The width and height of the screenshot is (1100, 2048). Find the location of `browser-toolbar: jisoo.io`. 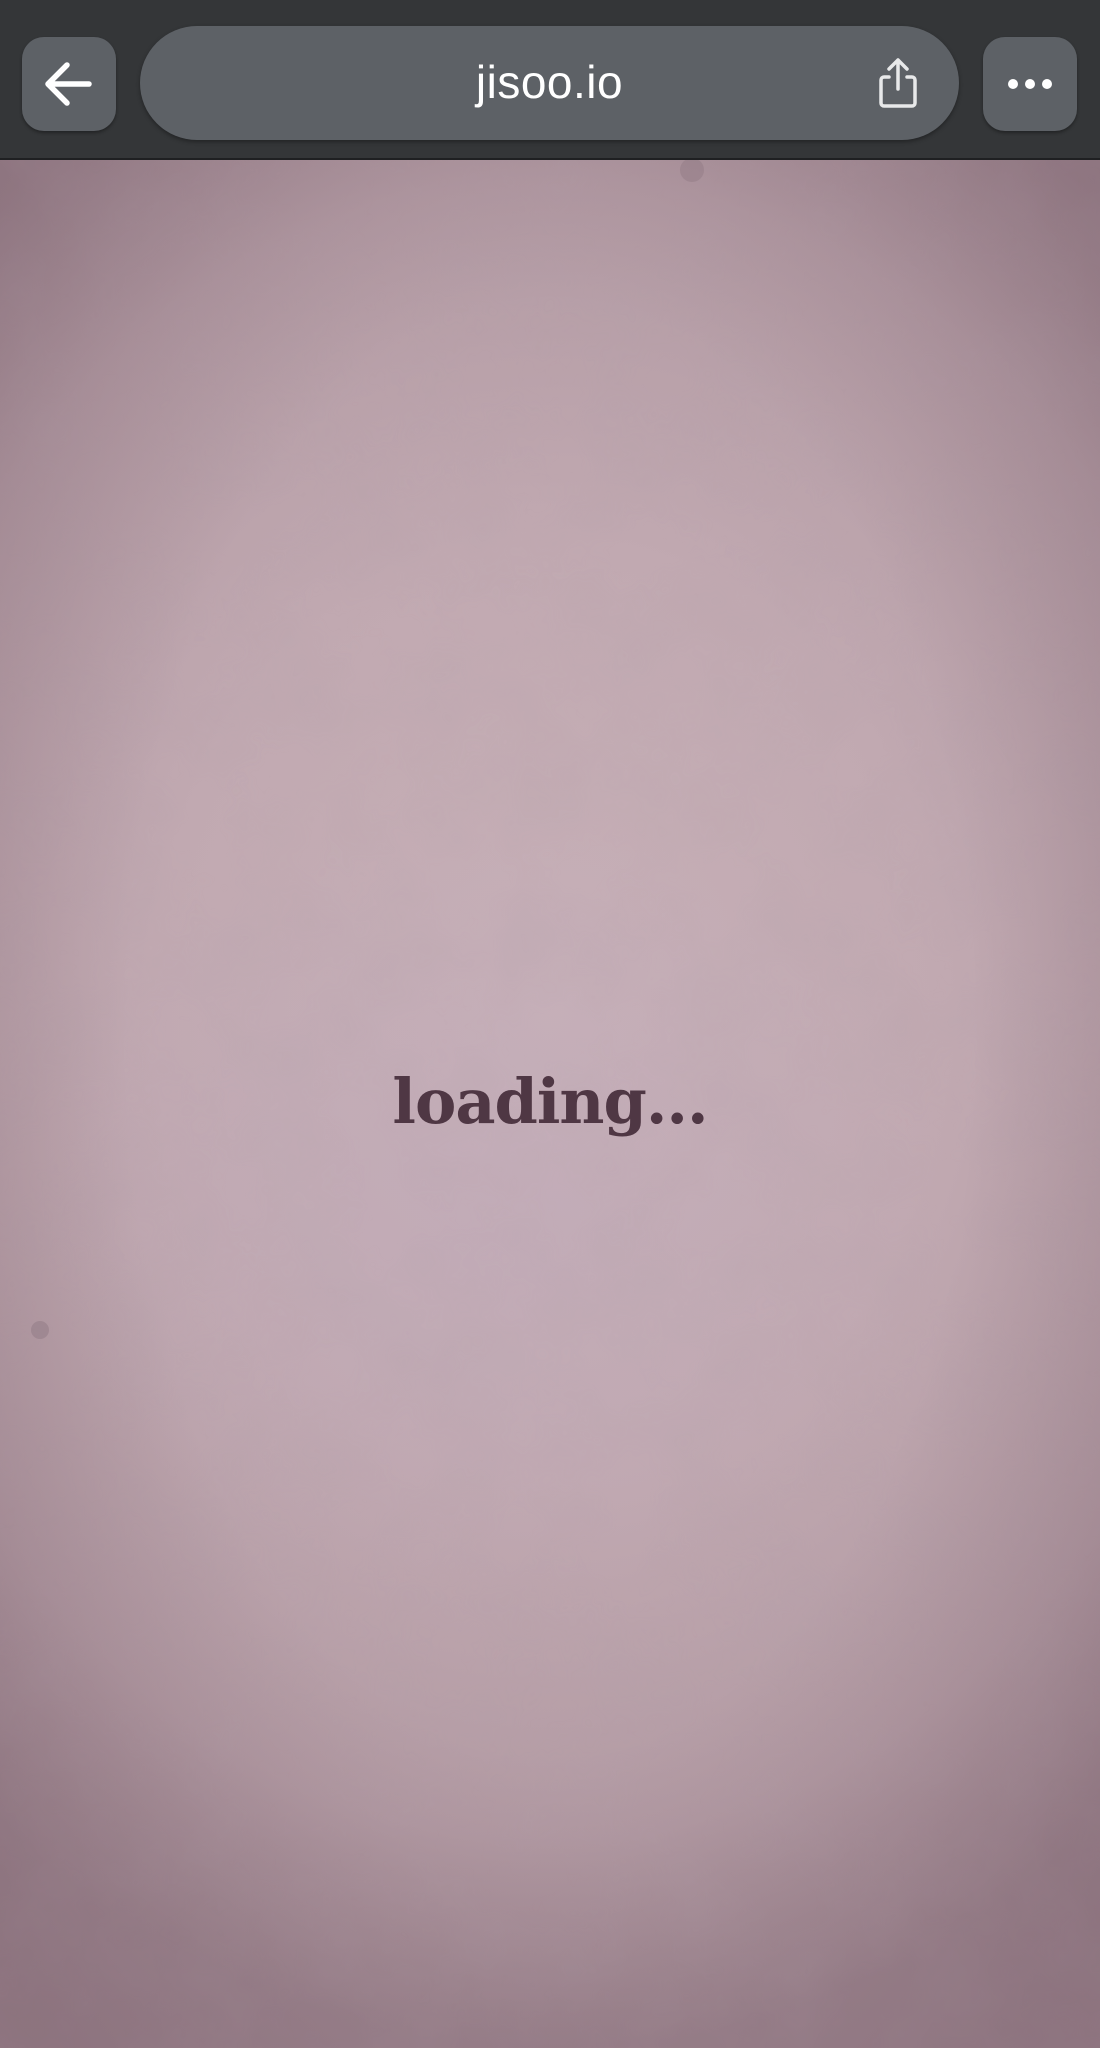

browser-toolbar: jisoo.io is located at coordinates (550, 80).